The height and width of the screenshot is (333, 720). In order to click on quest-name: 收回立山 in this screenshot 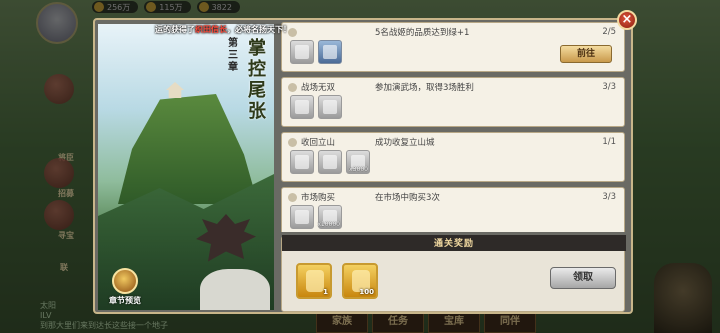, I will do `click(318, 143)`.